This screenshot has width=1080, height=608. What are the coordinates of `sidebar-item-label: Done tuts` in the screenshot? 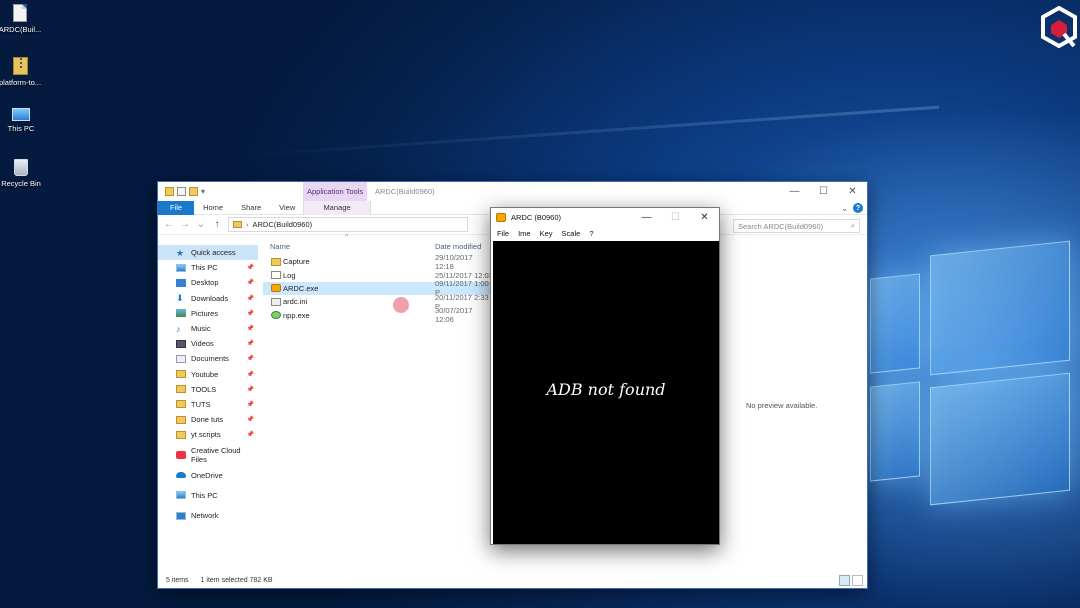 It's located at (207, 420).